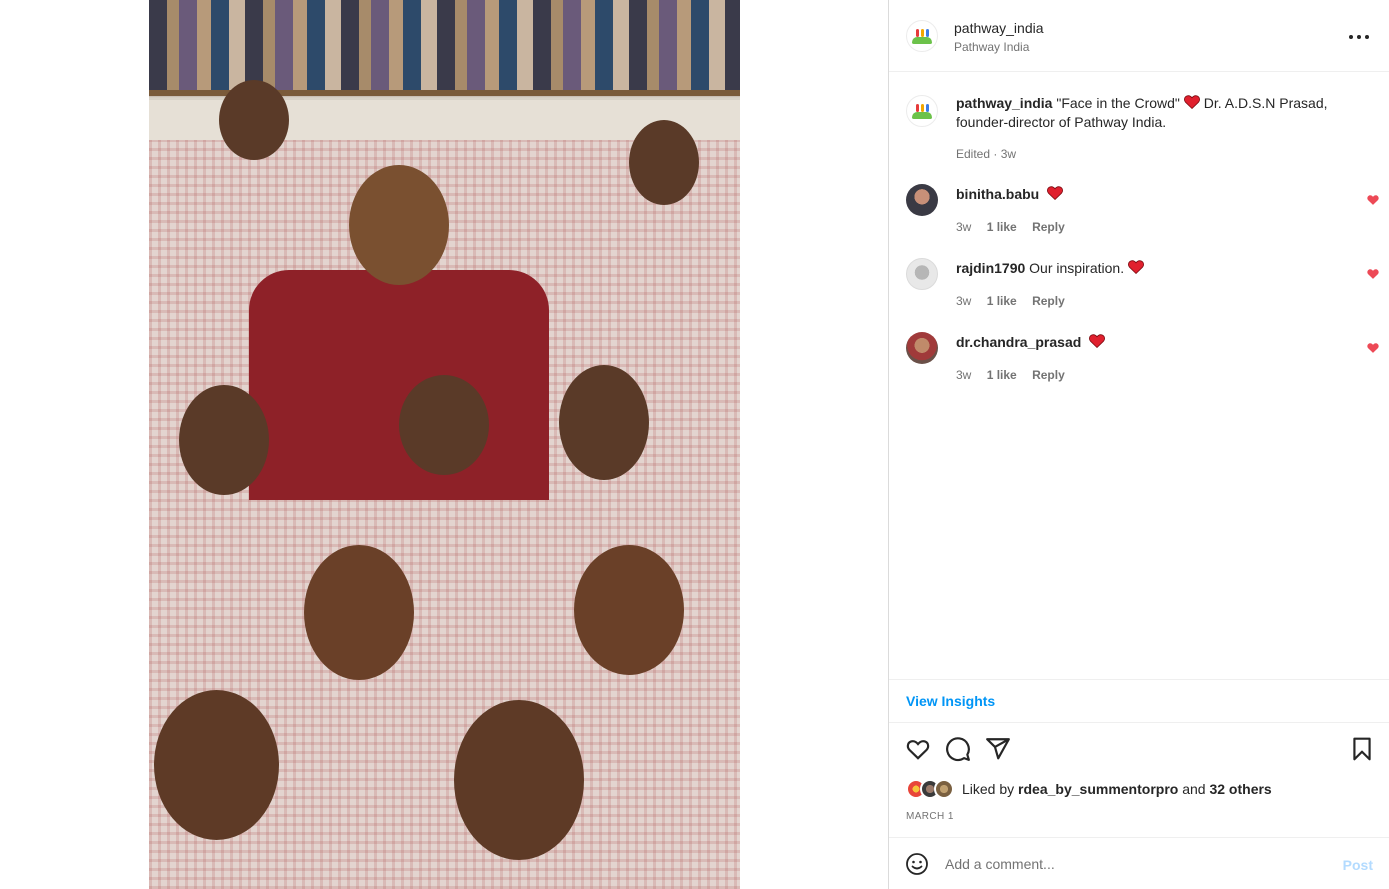  What do you see at coordinates (999, 28) in the screenshot?
I see `header-username: pathway_india` at bounding box center [999, 28].